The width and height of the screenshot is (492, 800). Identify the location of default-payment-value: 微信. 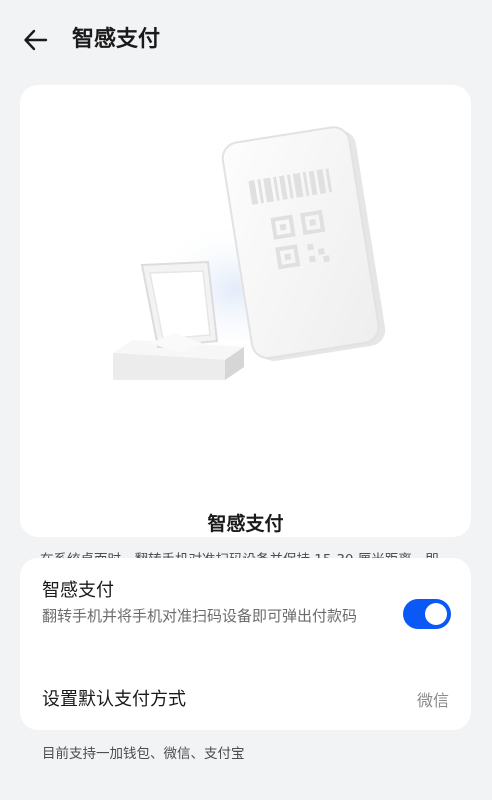
(432, 700).